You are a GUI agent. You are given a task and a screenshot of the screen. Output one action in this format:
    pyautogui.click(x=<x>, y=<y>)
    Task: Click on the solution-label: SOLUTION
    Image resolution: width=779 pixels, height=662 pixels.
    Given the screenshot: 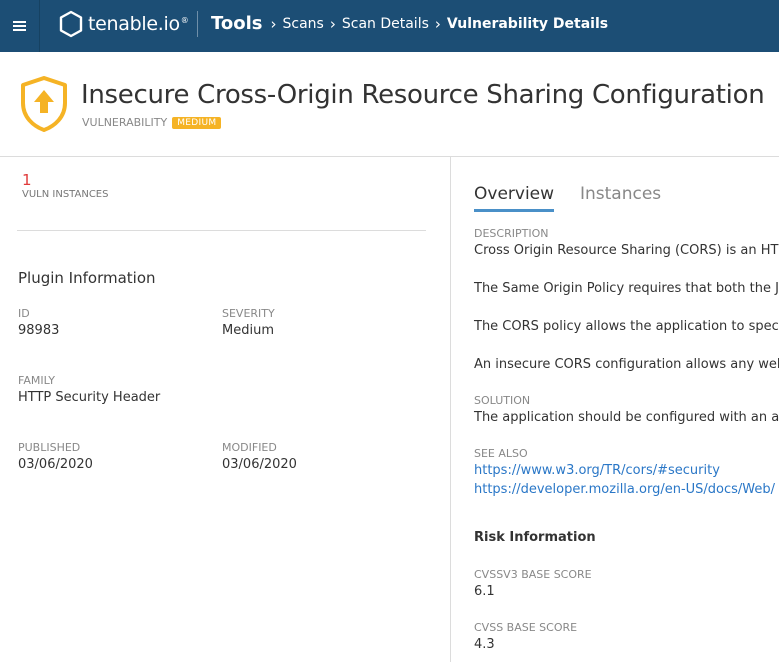 What is the action you would take?
    pyautogui.click(x=502, y=400)
    